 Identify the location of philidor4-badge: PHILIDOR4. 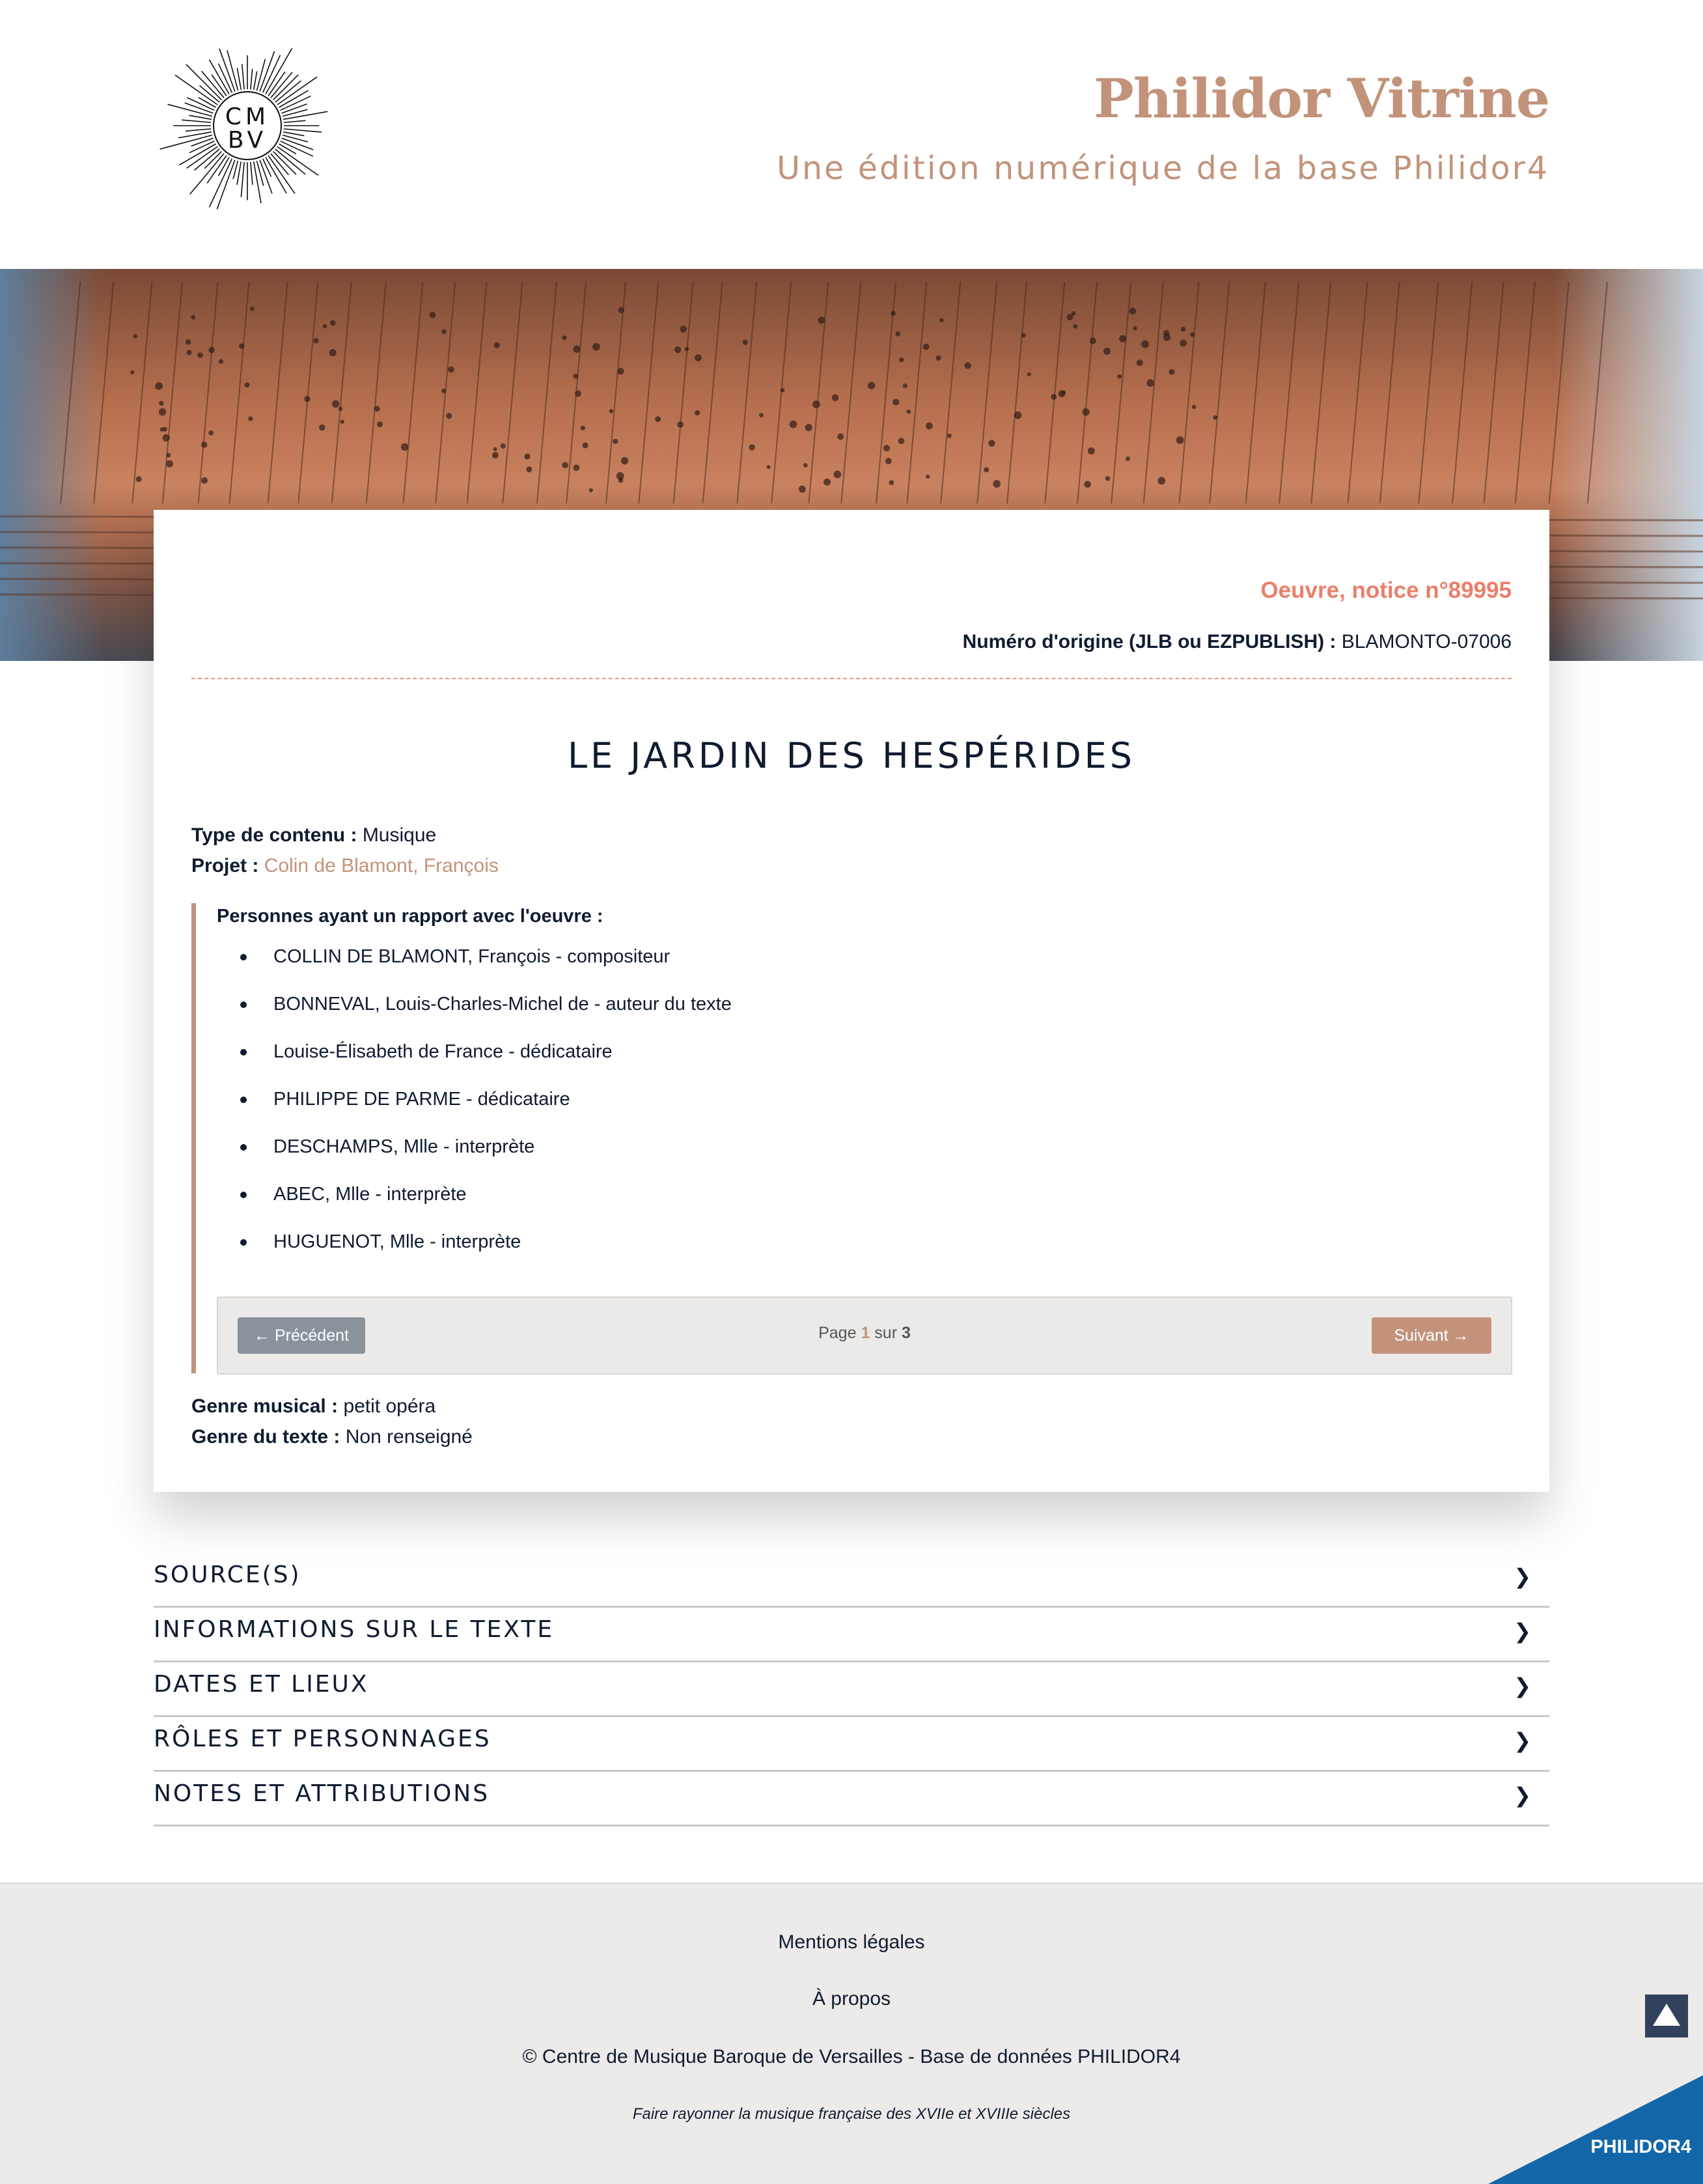
(1595, 2130).